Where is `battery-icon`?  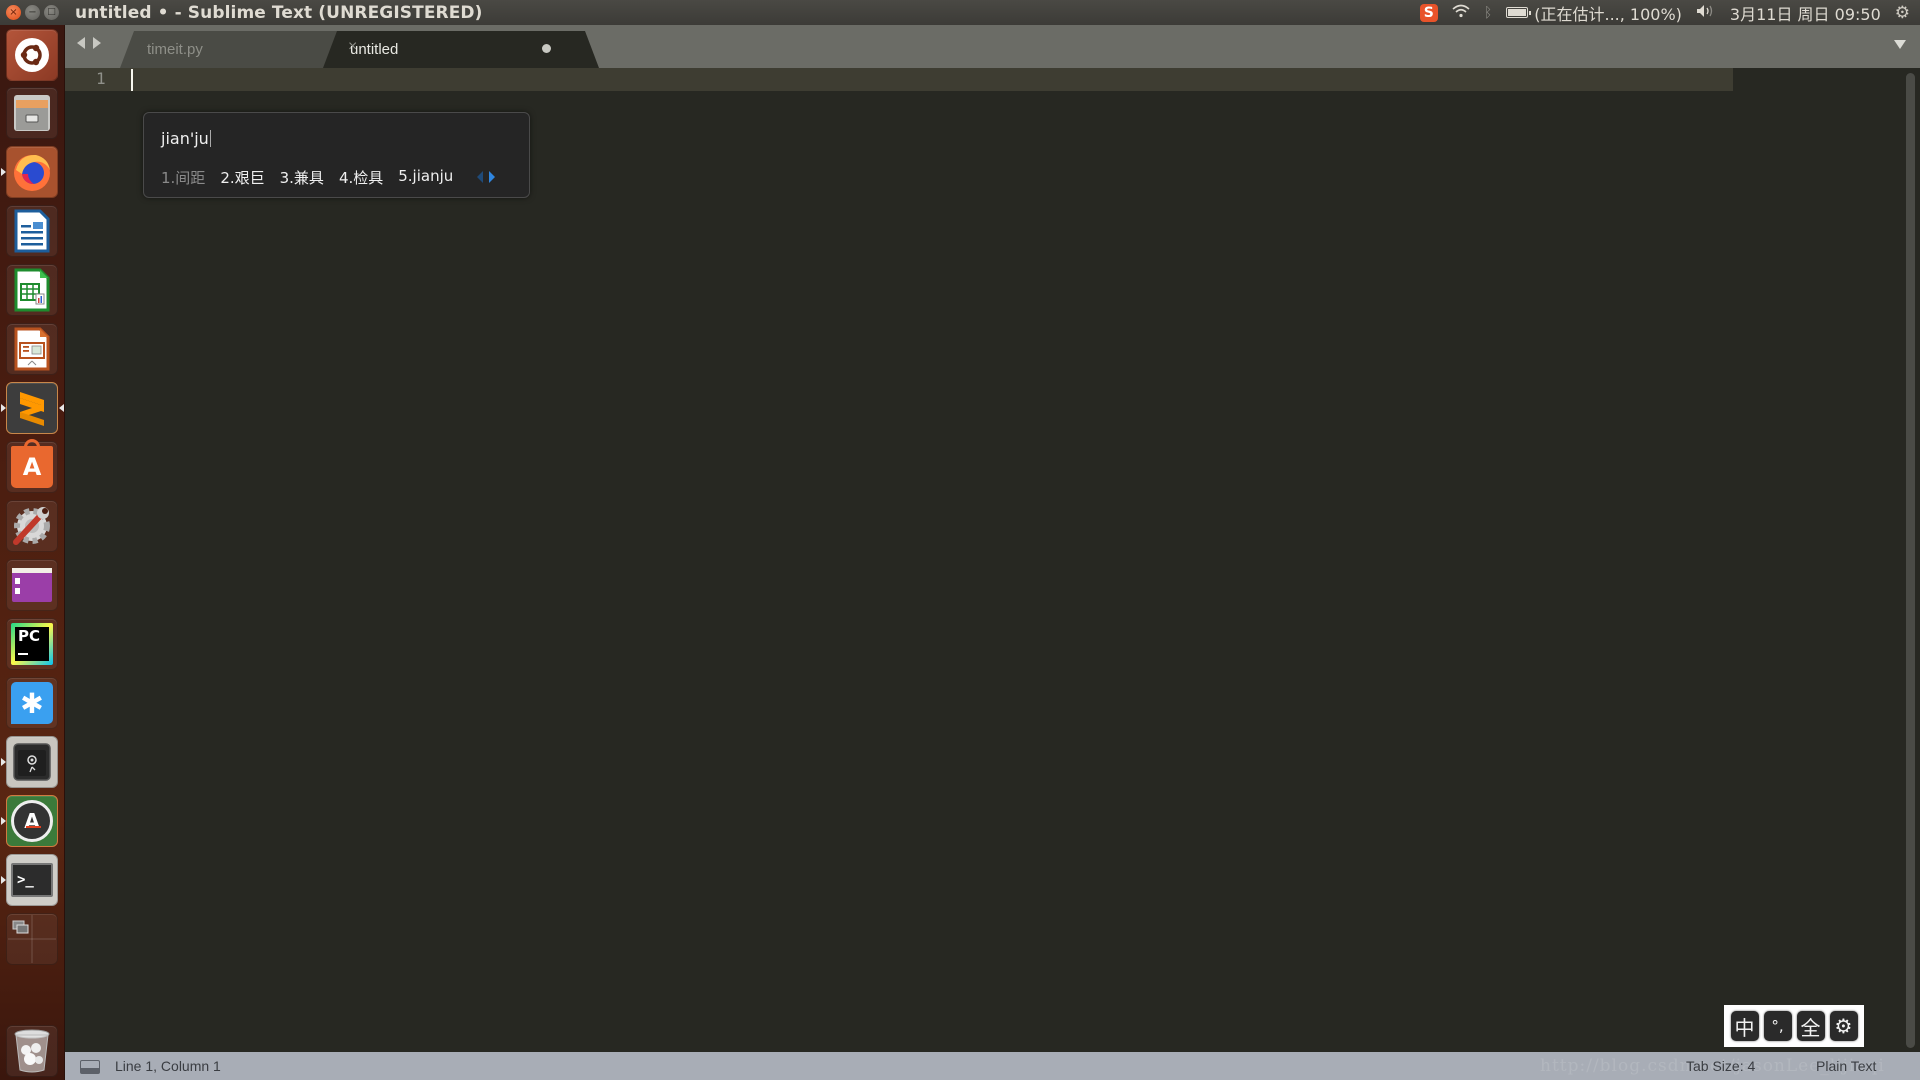 battery-icon is located at coordinates (1519, 12).